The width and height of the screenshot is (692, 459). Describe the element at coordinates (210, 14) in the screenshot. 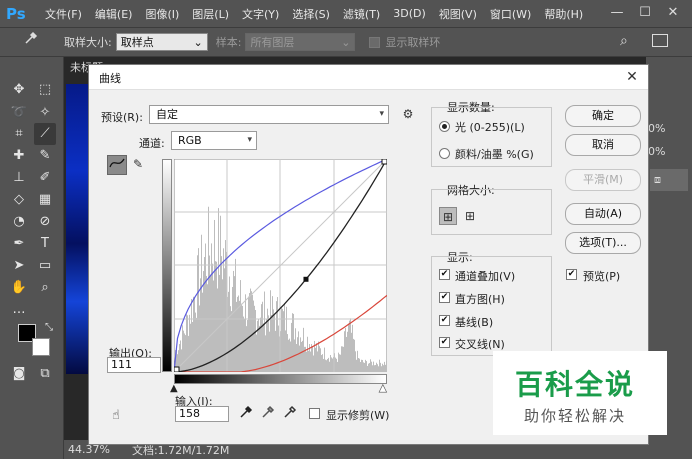

I see `menu-layer: 图层(L)` at that location.